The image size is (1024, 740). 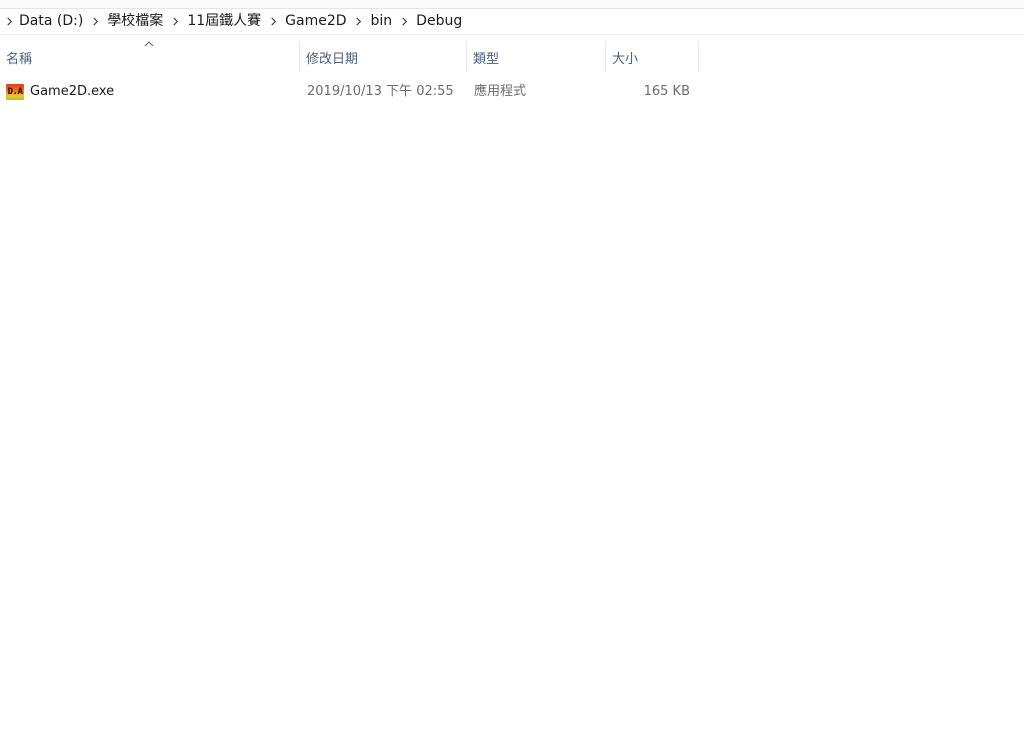 What do you see at coordinates (439, 21) in the screenshot?
I see `breadcrumb-item-debug: Debug` at bounding box center [439, 21].